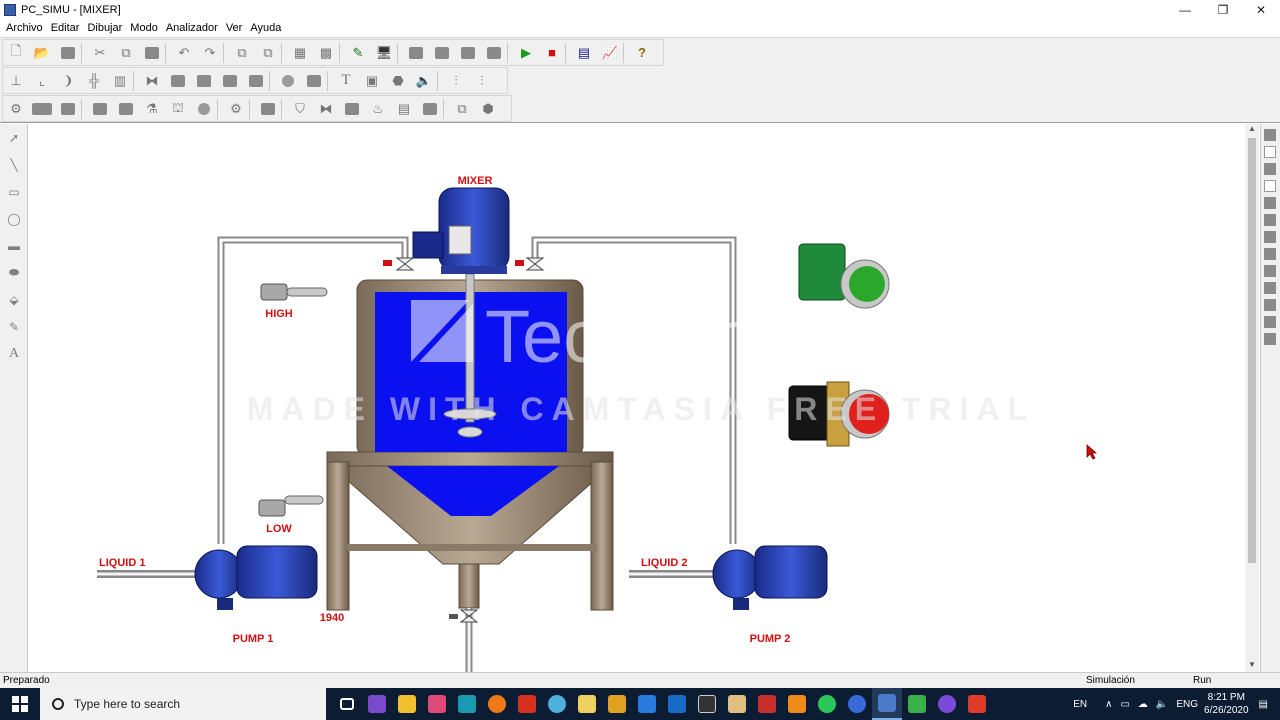  Describe the element at coordinates (314, 81) in the screenshot. I see `square-icon` at that location.